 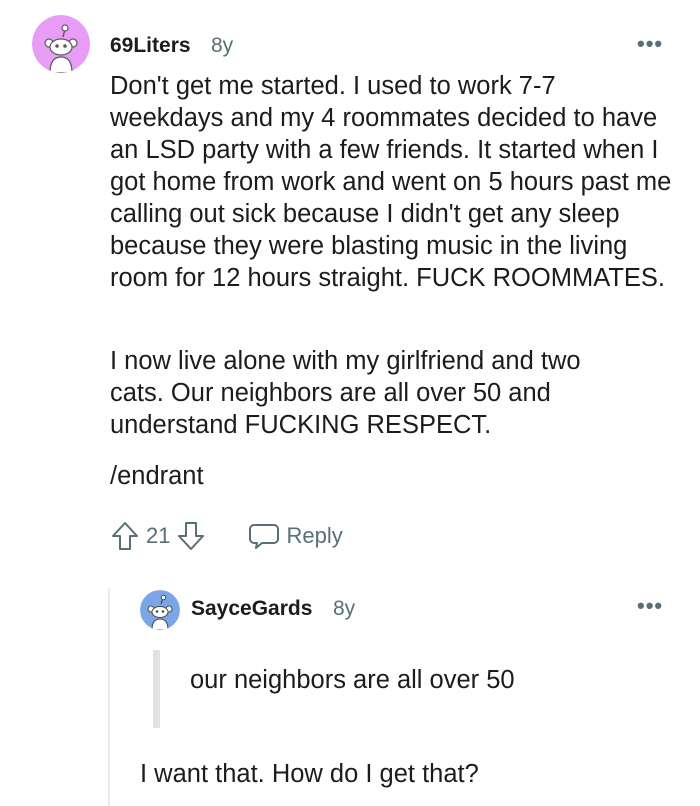 I want to click on downvote-button, so click(x=191, y=536).